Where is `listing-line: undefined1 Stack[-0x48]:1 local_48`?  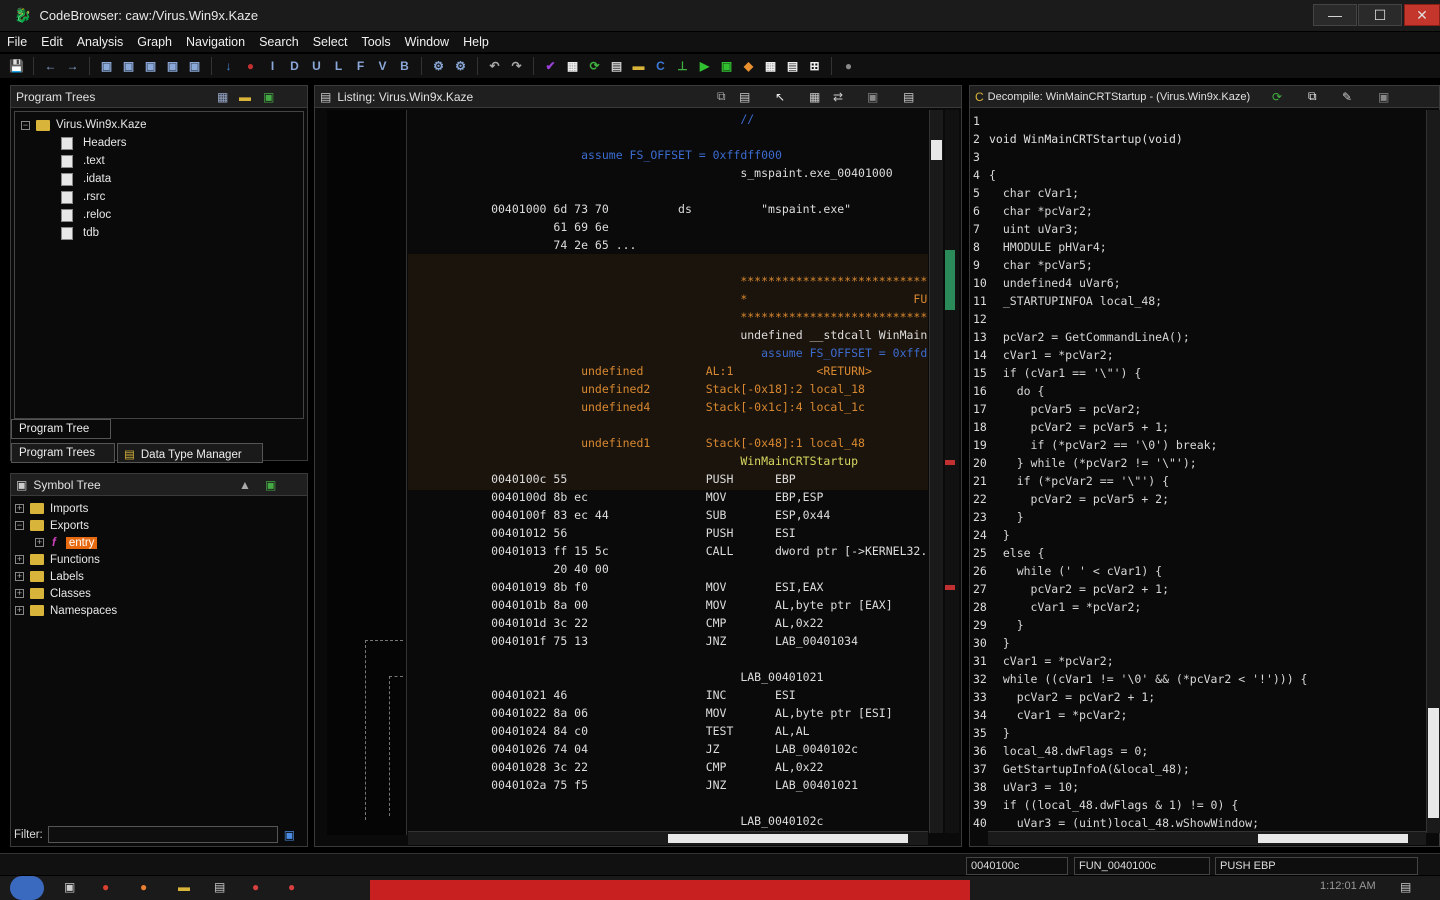 listing-line: undefined1 Stack[-0x48]:1 local_48 is located at coordinates (668, 443).